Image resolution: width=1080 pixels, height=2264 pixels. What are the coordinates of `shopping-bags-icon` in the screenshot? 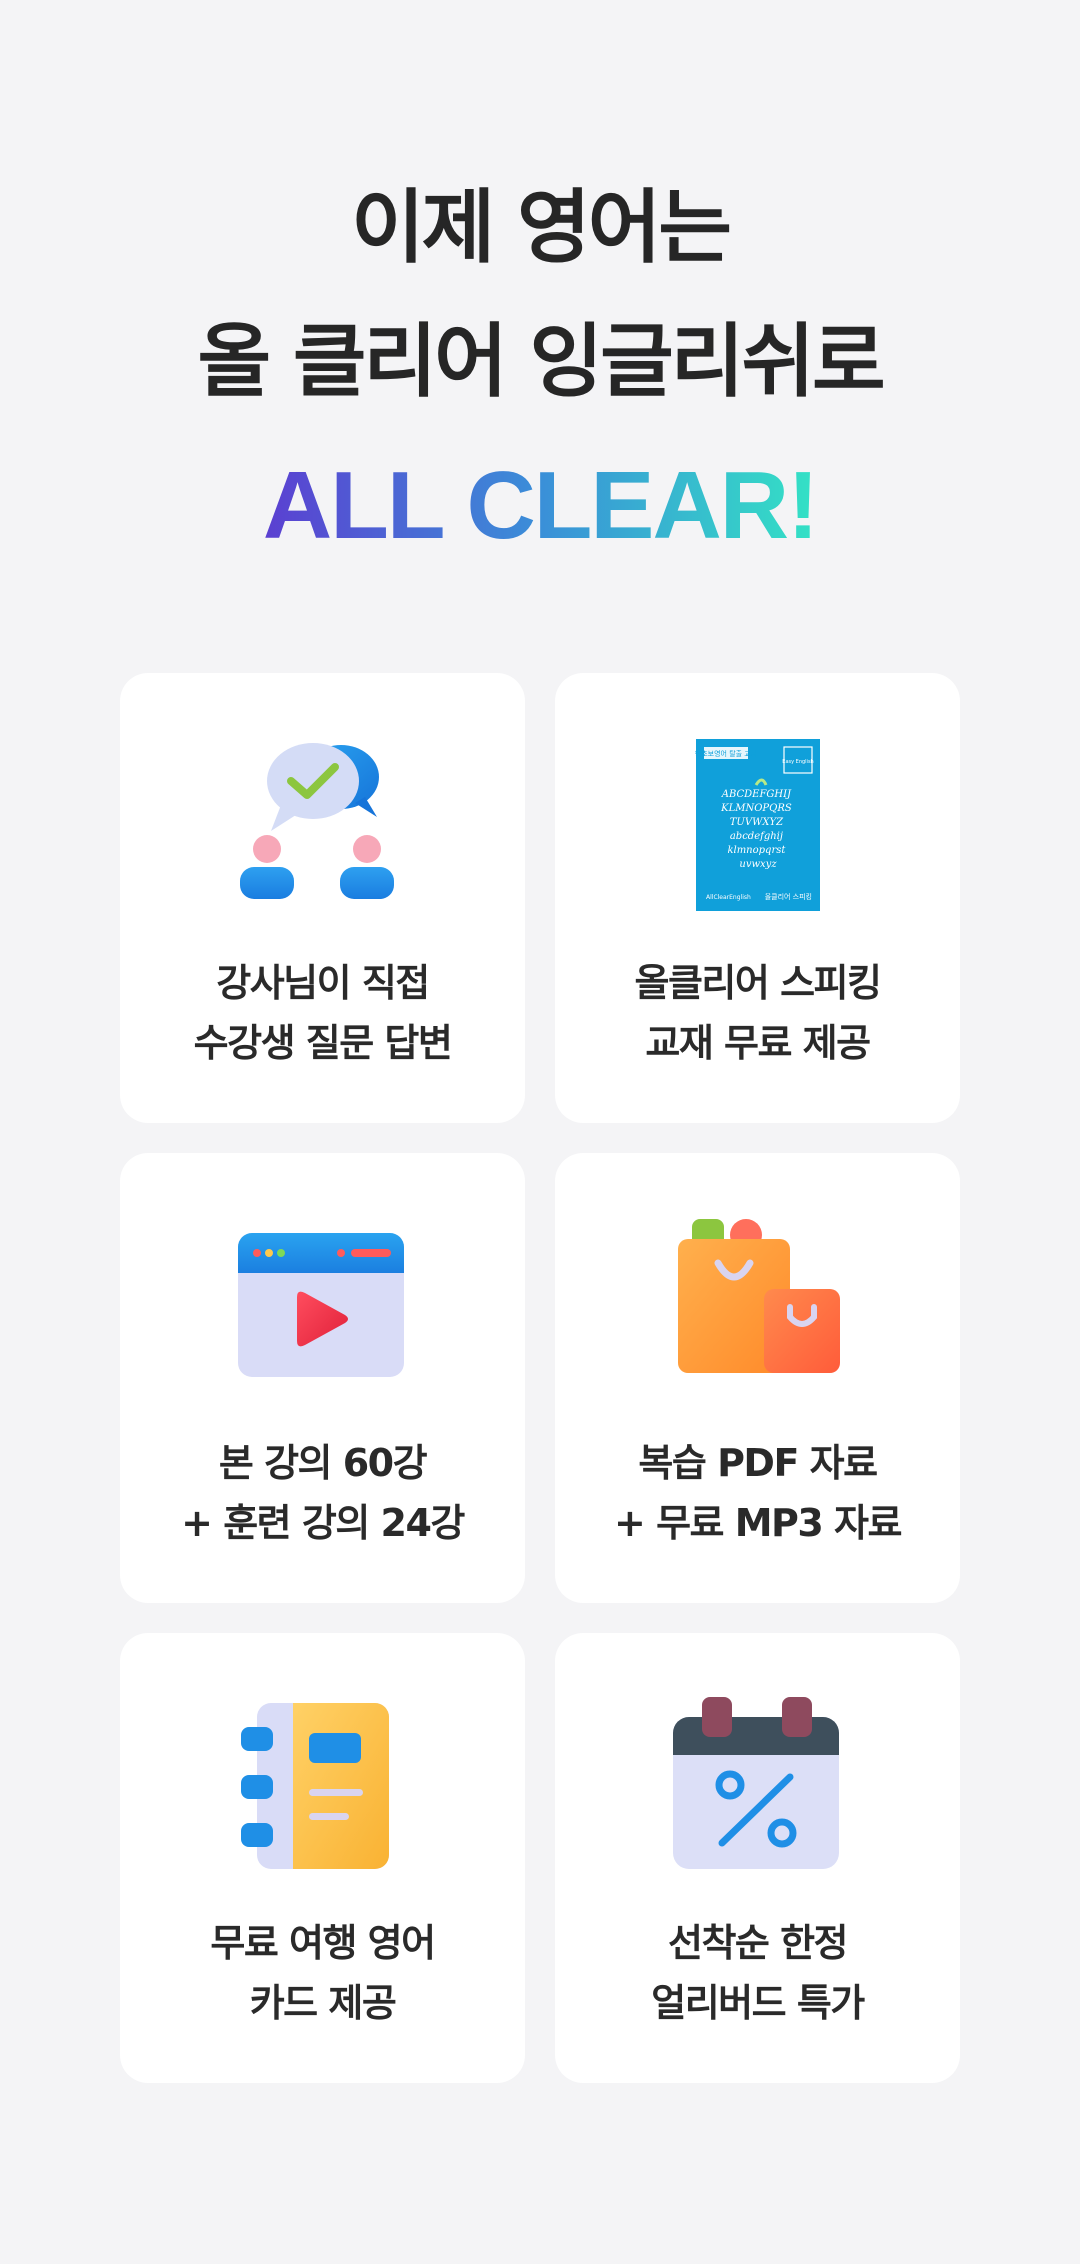 It's located at (757, 1303).